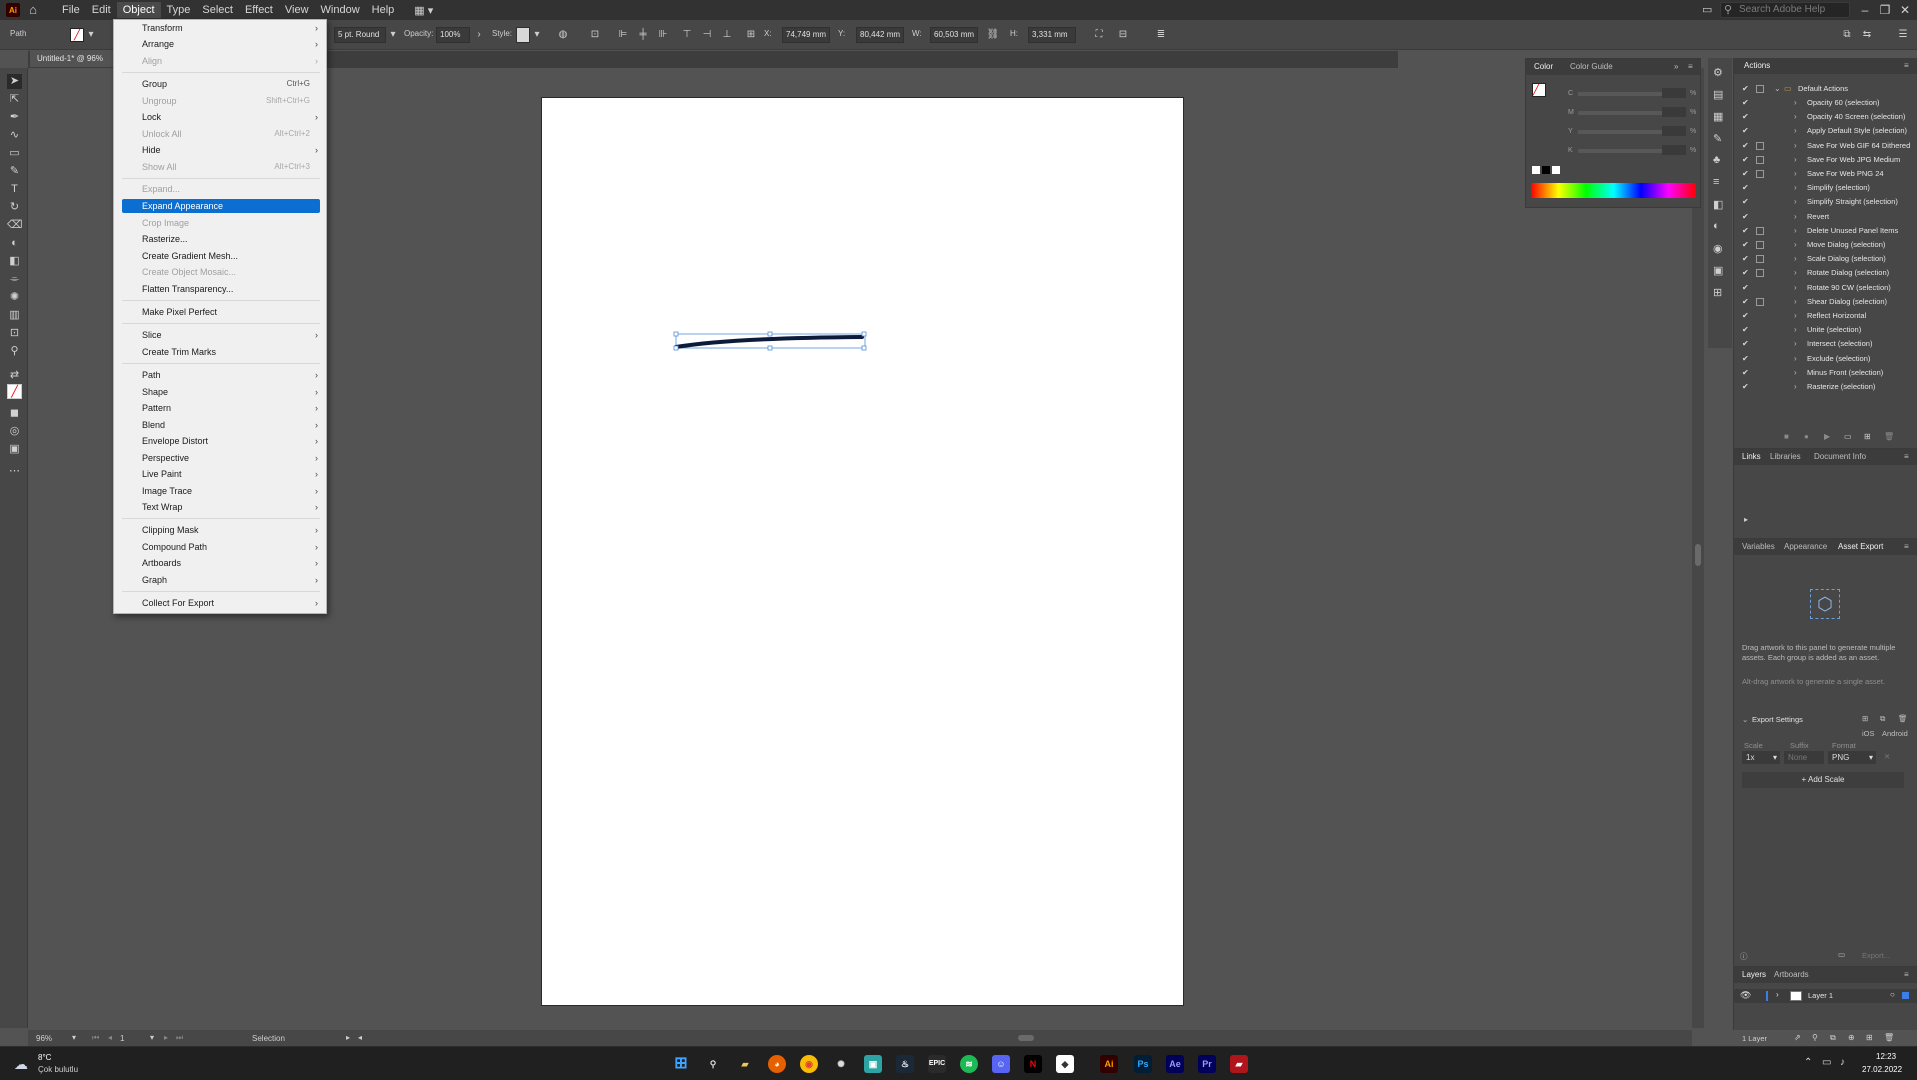  What do you see at coordinates (1543, 66) in the screenshot?
I see `tab-color: Color` at bounding box center [1543, 66].